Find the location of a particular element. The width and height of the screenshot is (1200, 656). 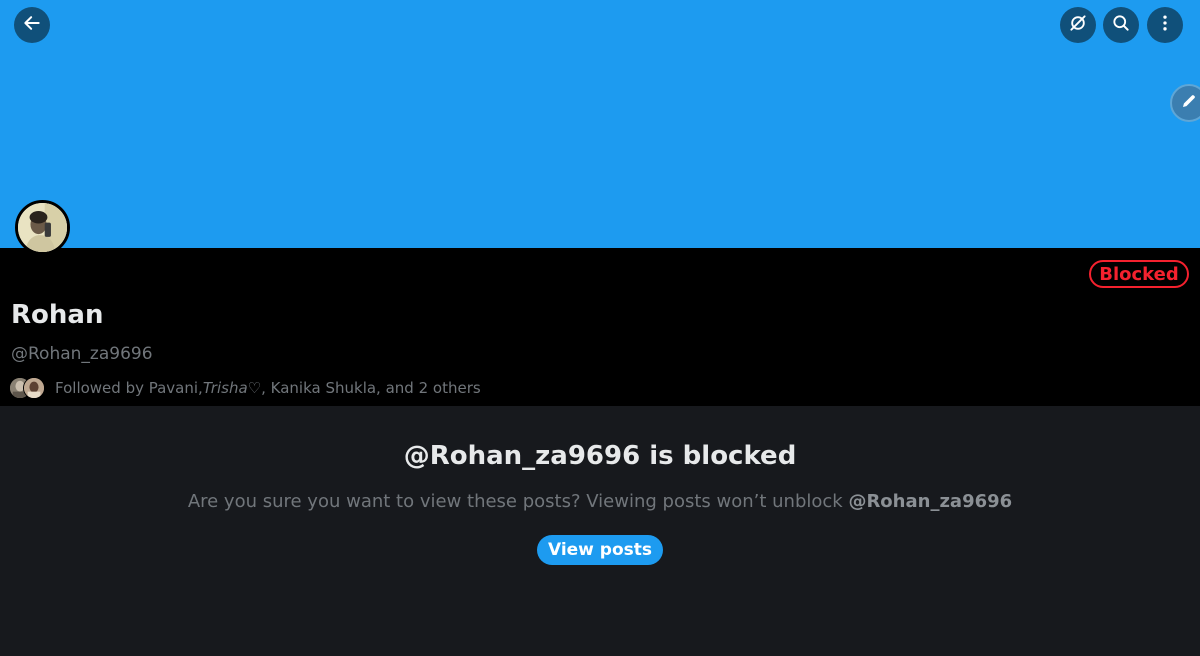

follower-avatars is located at coordinates (31, 388).